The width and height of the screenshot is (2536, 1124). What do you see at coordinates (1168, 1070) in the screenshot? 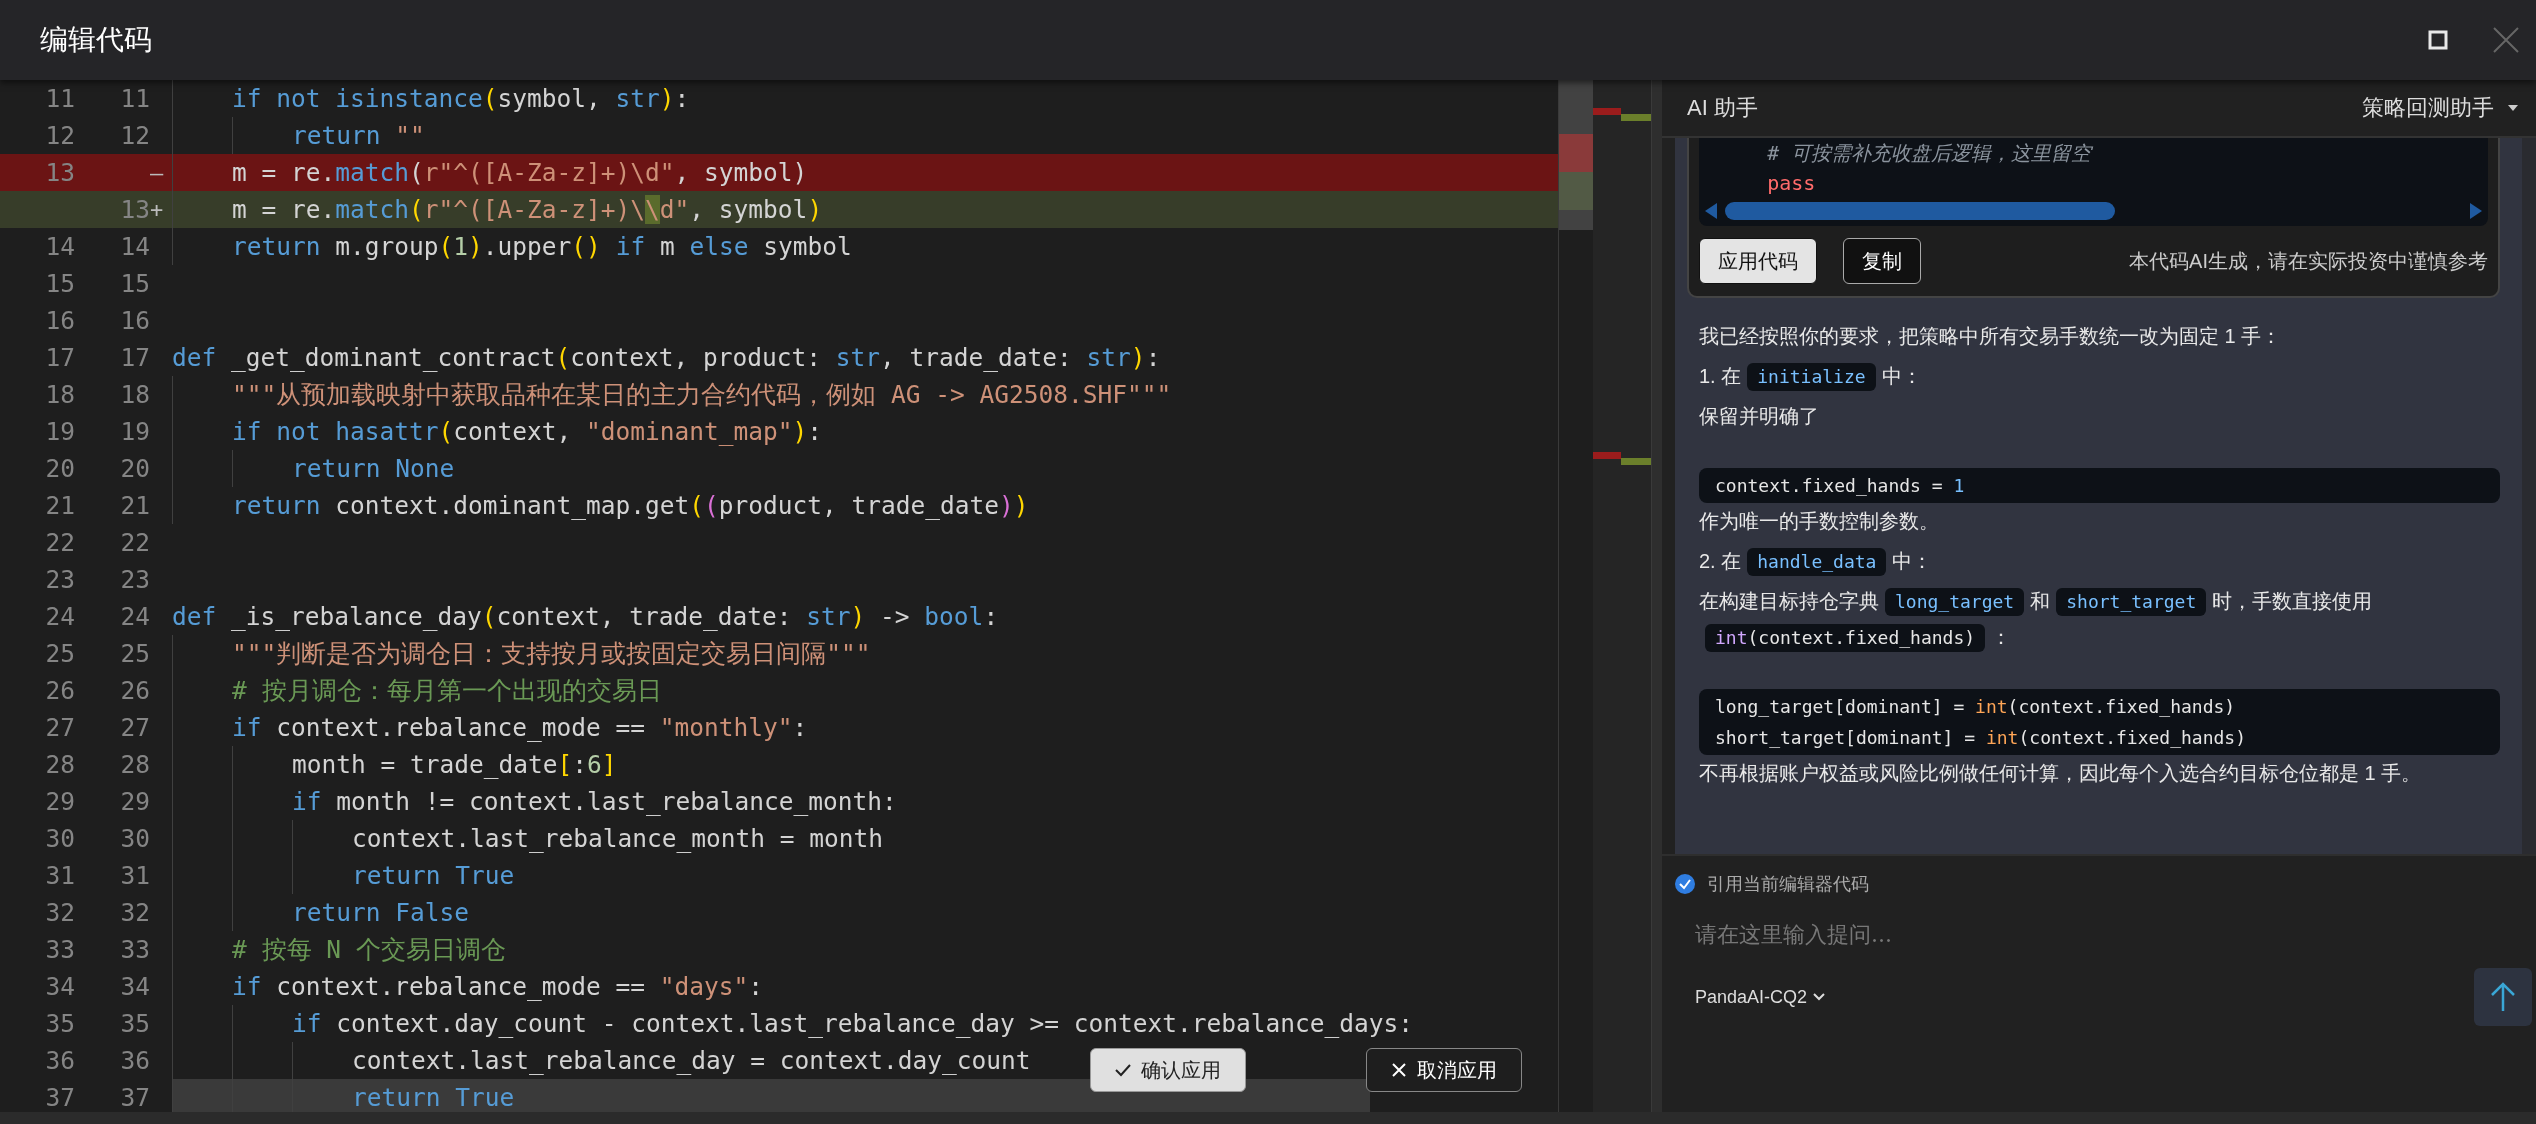
I see `diff-action-button: 确认应用` at bounding box center [1168, 1070].